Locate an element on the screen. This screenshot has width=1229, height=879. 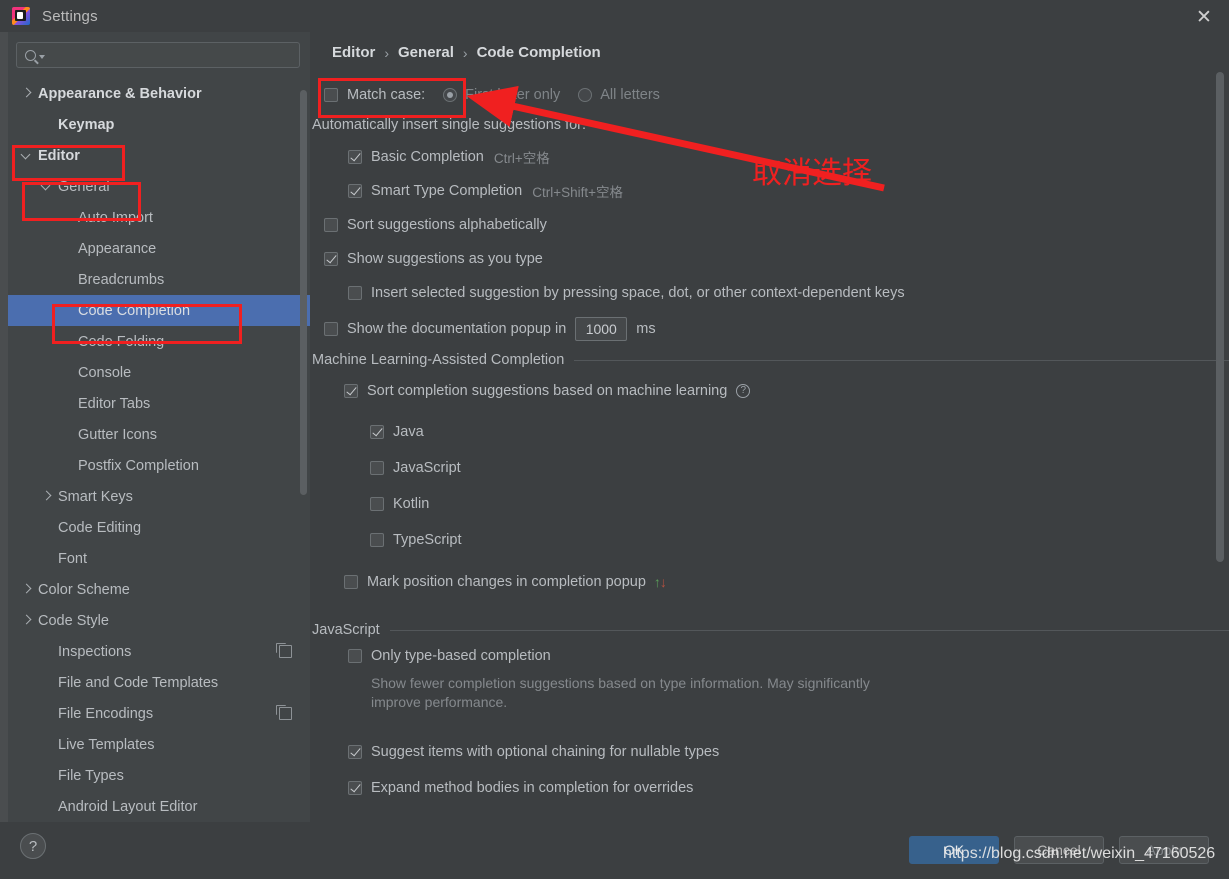
sidebar-item-live-templates: Live Templates is located at coordinates (159, 744).